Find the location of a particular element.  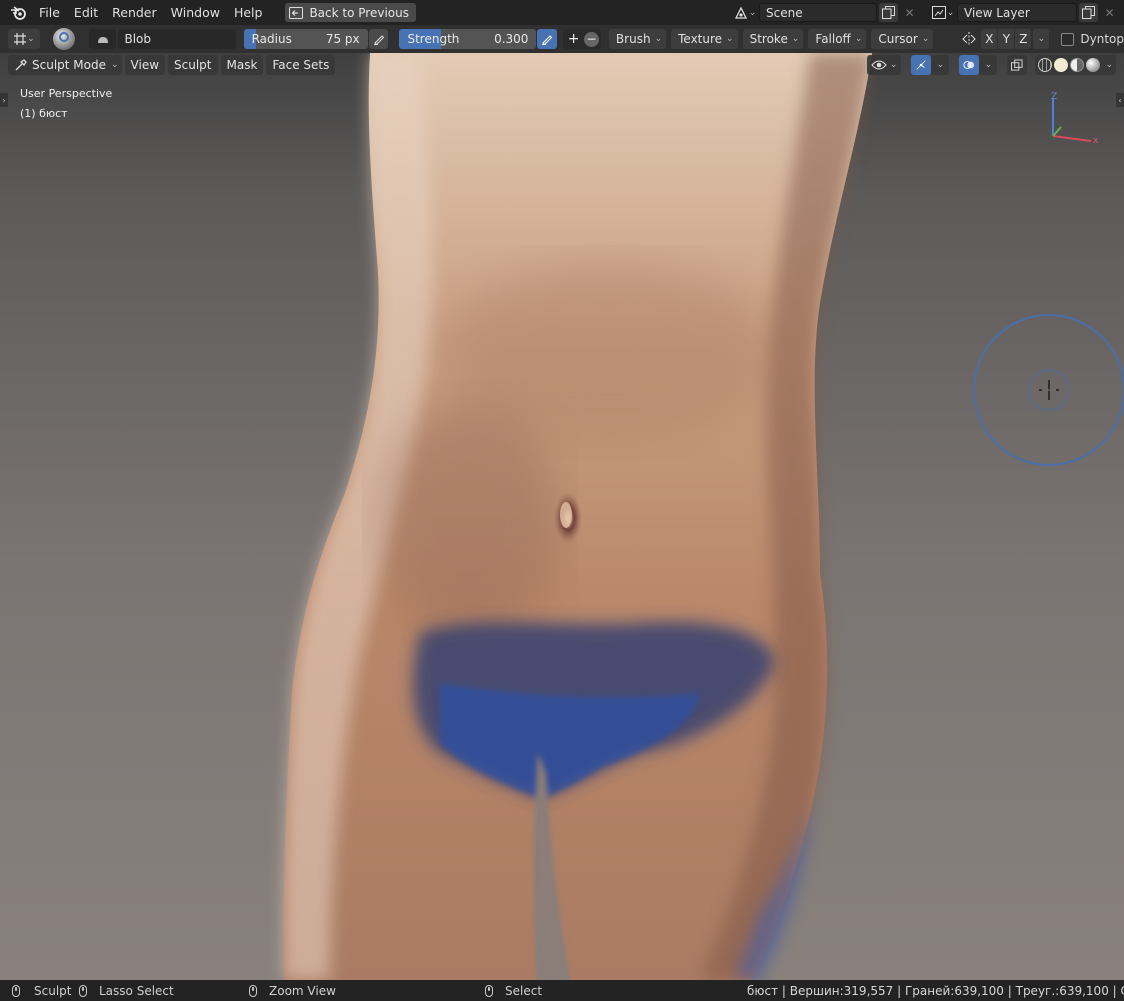

status-select-label: Select is located at coordinates (524, 990).